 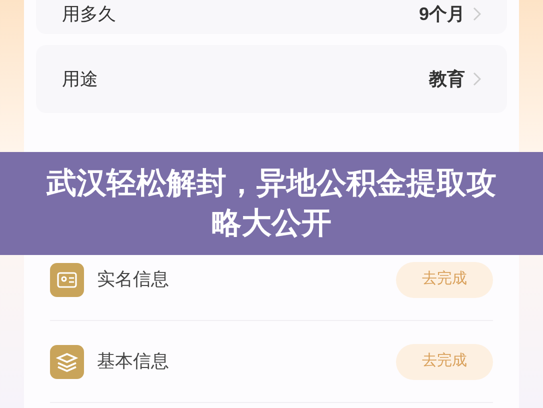 What do you see at coordinates (89, 14) in the screenshot?
I see `row-label: 用多久` at bounding box center [89, 14].